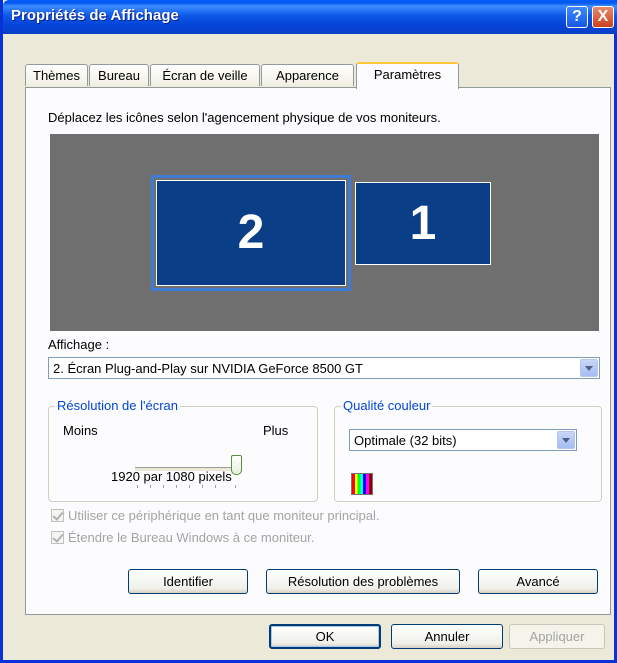  What do you see at coordinates (463, 440) in the screenshot?
I see `color-quality-select: Optimale (32 bits)` at bounding box center [463, 440].